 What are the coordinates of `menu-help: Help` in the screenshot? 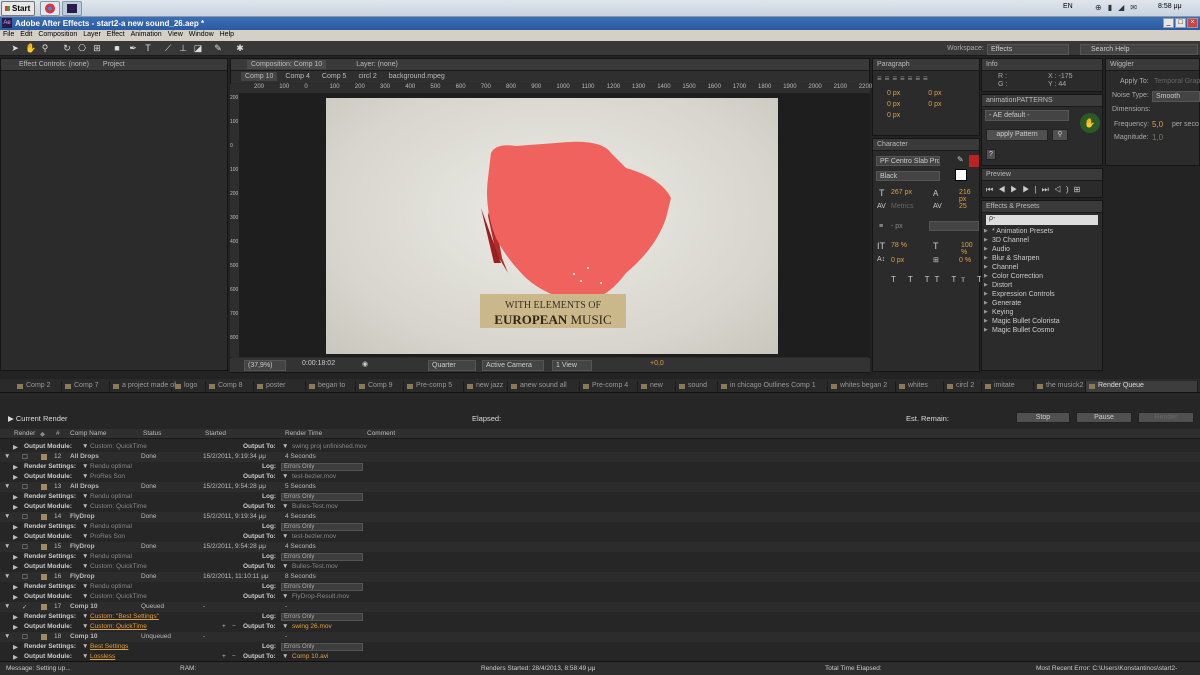 It's located at (227, 34).